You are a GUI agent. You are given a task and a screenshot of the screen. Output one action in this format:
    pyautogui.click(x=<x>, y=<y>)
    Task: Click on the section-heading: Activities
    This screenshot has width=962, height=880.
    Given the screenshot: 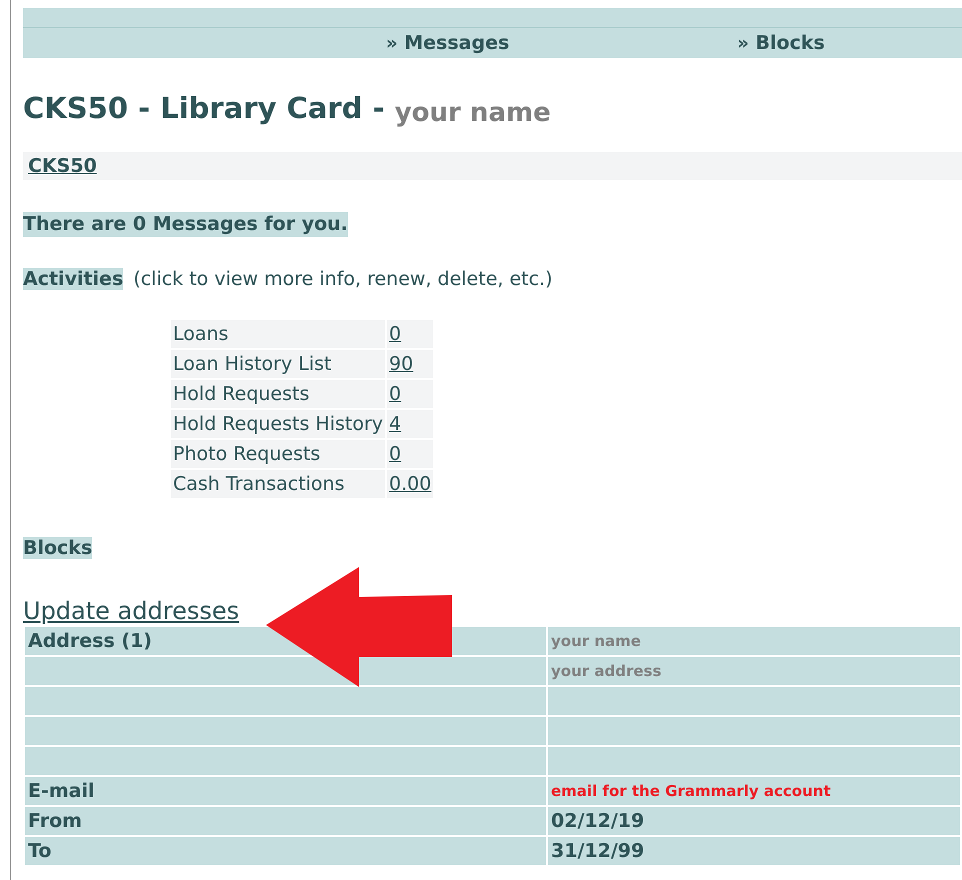 What is the action you would take?
    pyautogui.click(x=73, y=279)
    